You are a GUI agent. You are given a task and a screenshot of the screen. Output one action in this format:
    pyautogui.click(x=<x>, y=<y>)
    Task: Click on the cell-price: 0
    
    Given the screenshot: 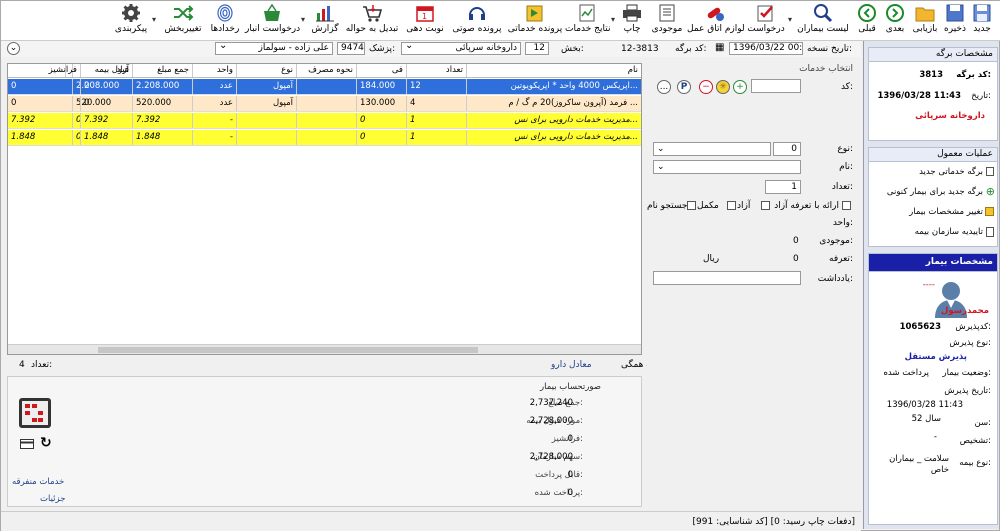 What is the action you would take?
    pyautogui.click(x=381, y=137)
    